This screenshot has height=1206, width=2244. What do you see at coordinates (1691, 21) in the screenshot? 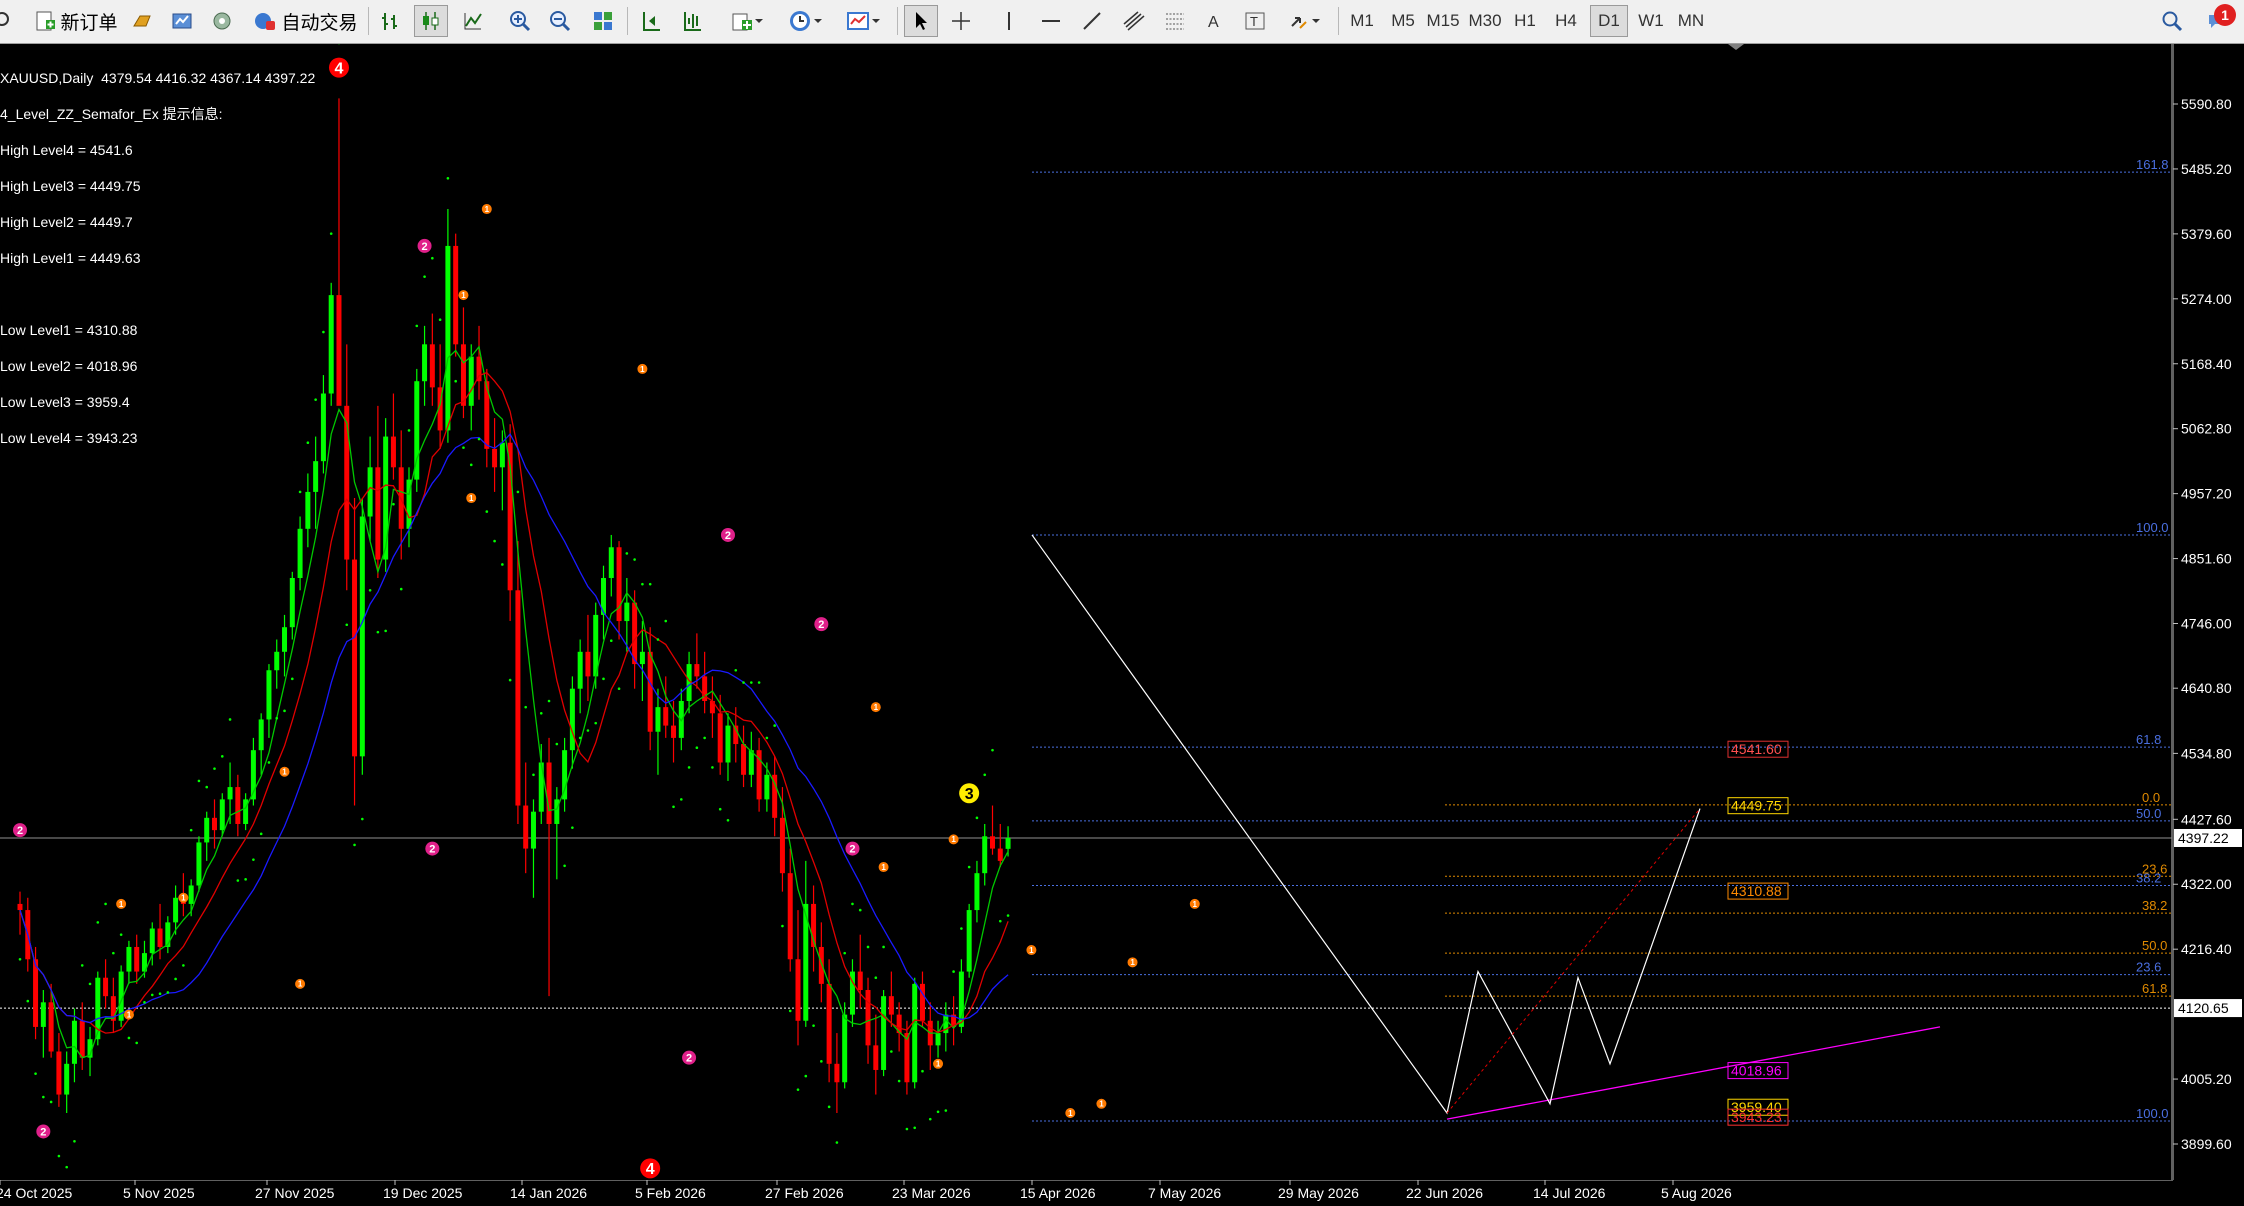
I see `timeframe-mn-button: MN` at bounding box center [1691, 21].